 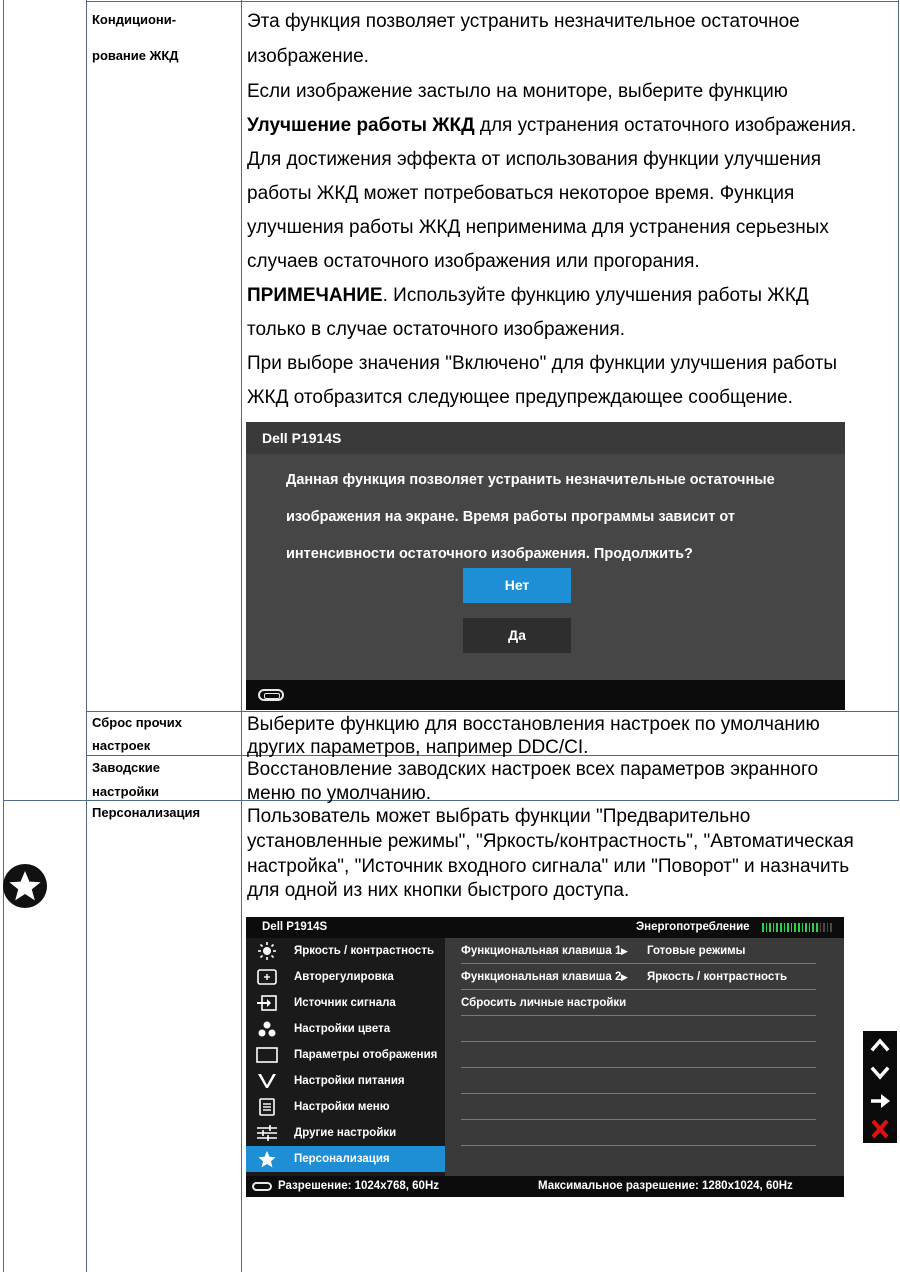 I want to click on desc-factory-line2: меню по умолчанию., so click(x=339, y=793).